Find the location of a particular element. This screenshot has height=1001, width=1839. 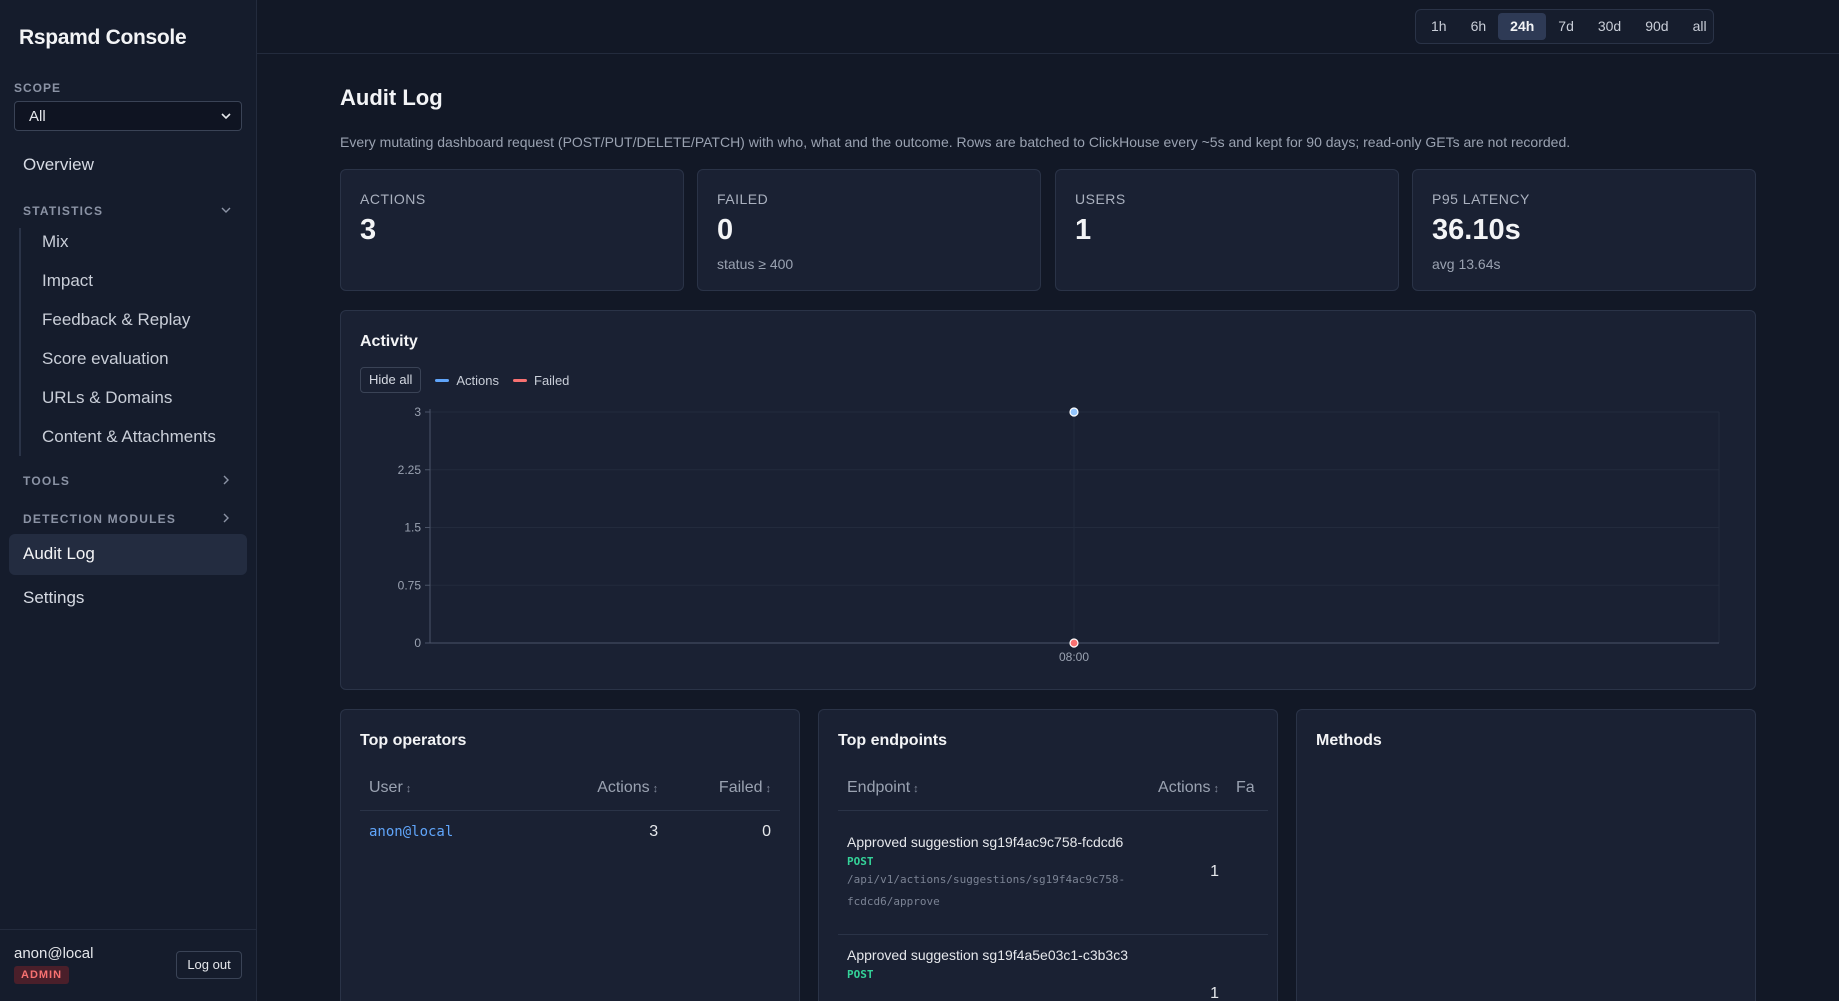

operator-link: anon@local is located at coordinates (411, 832).